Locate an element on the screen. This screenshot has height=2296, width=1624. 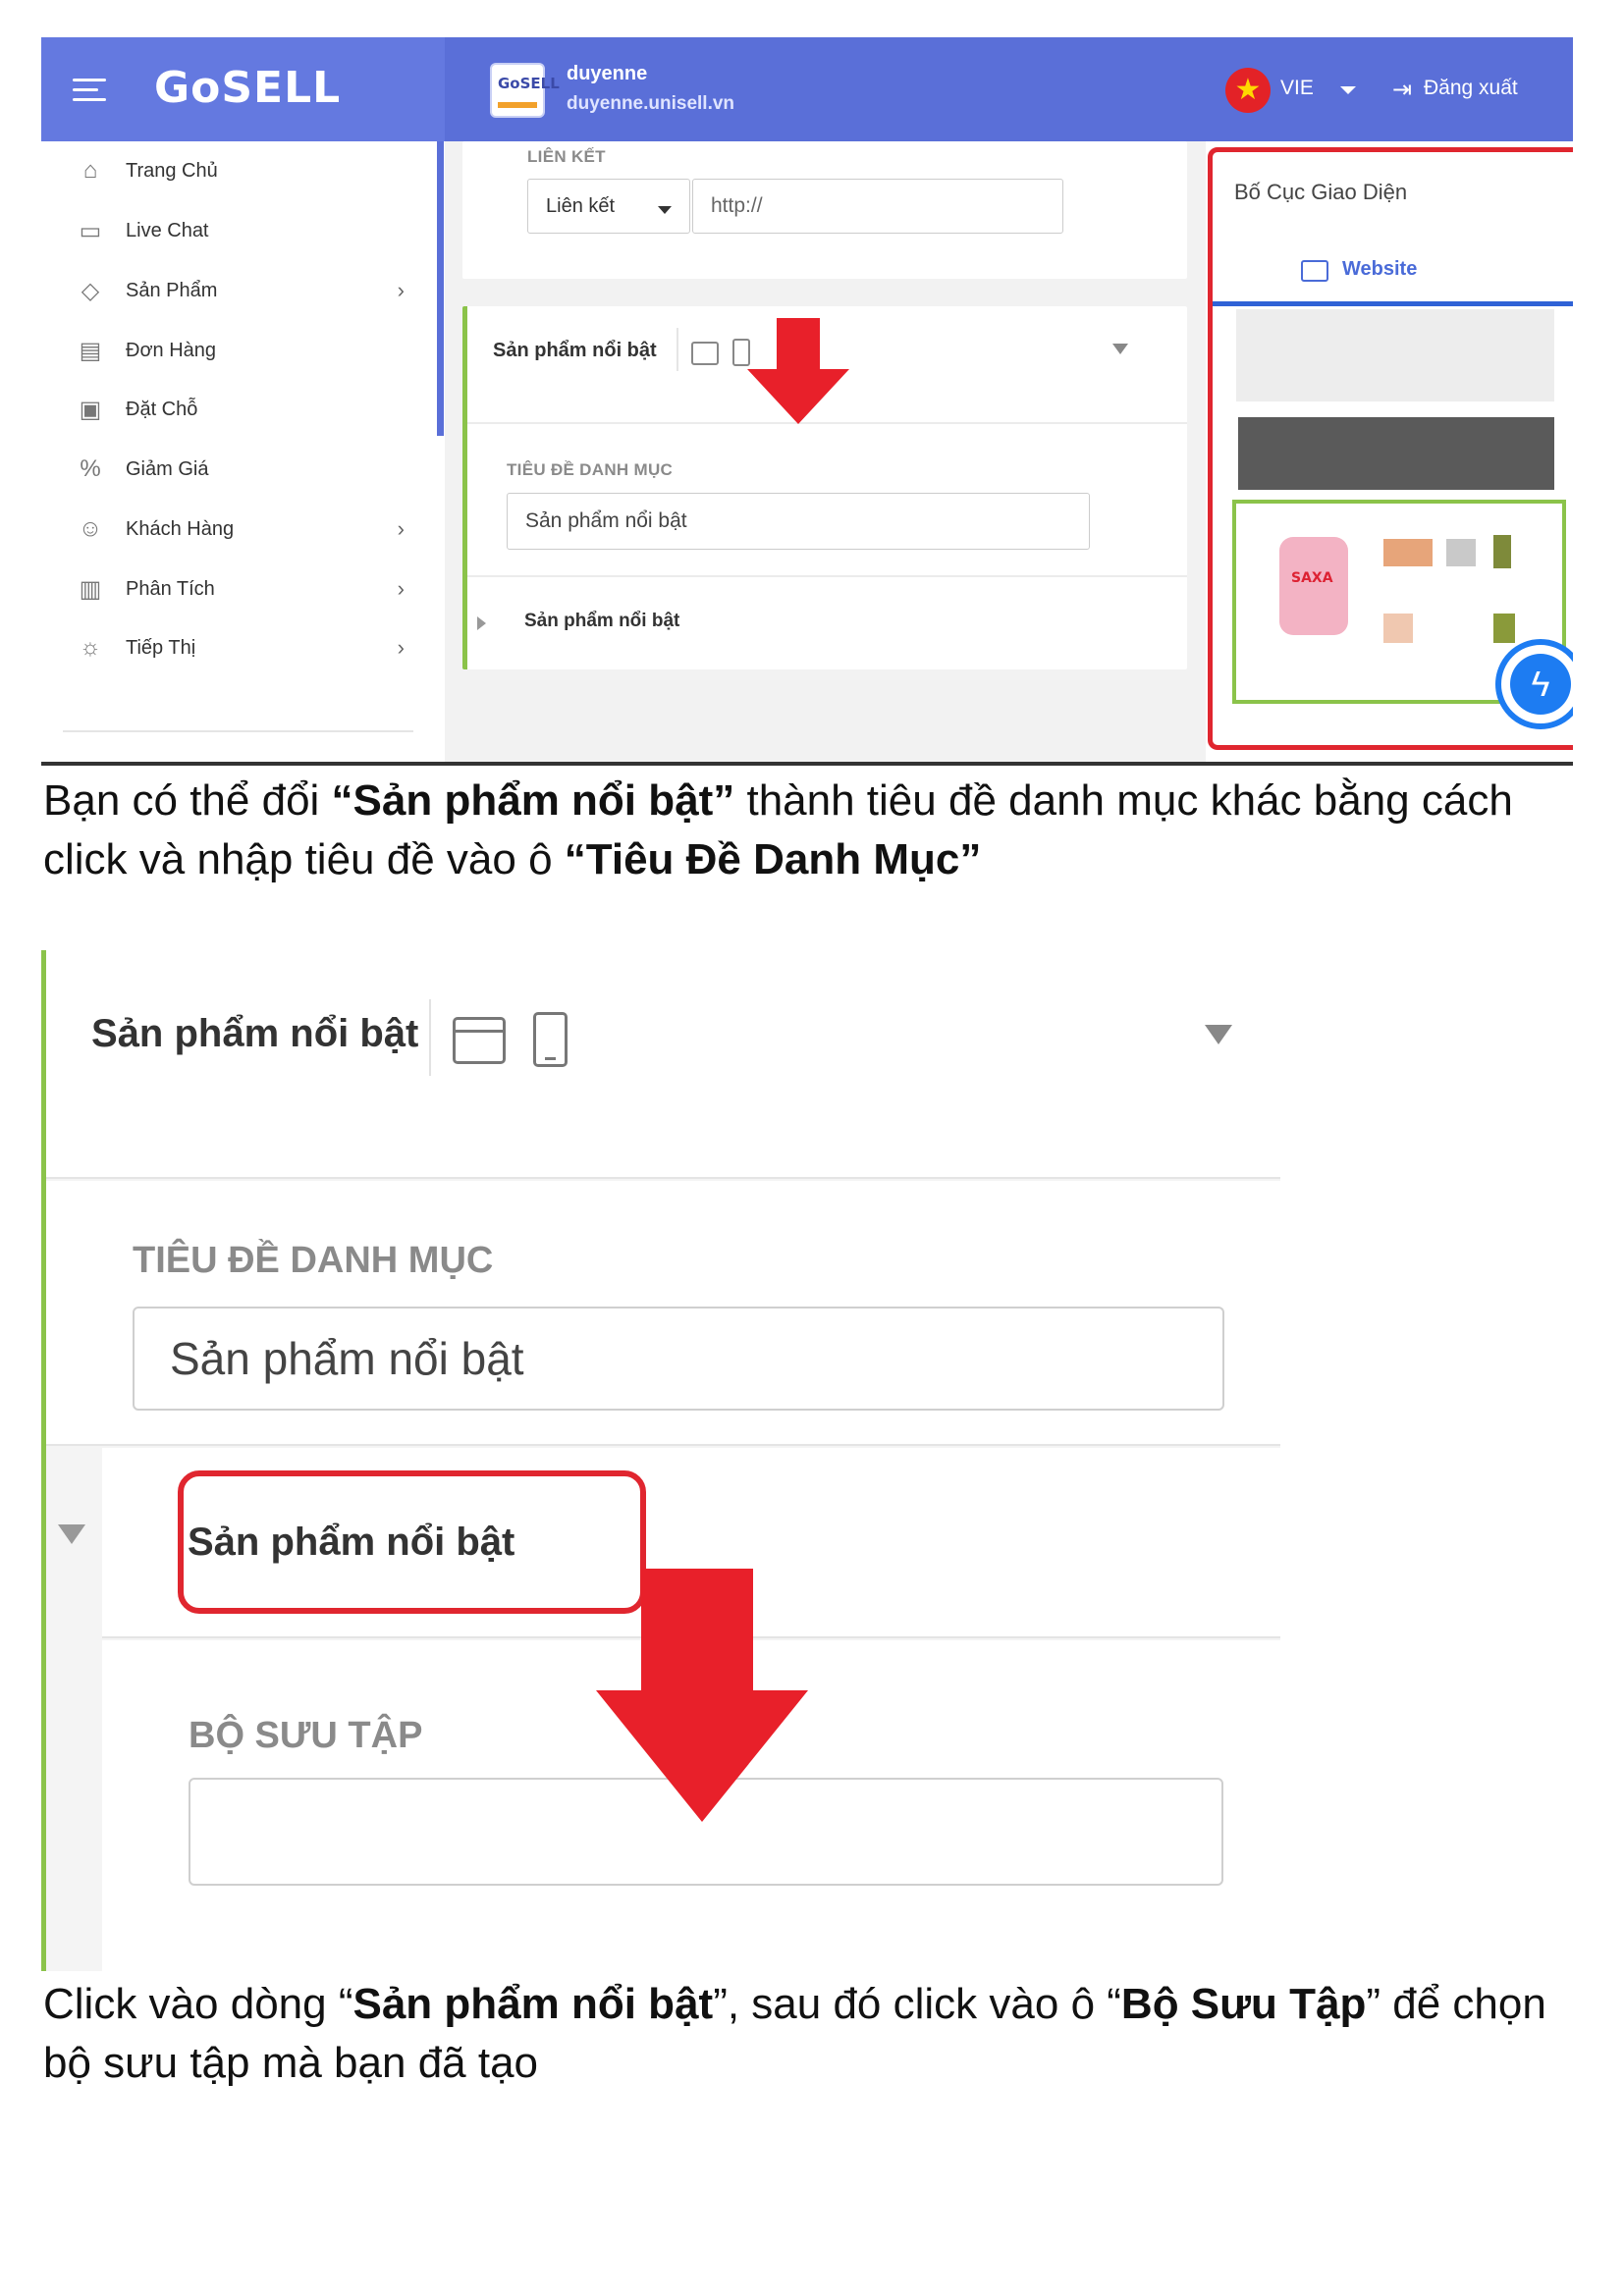
logout-button: Đăng xuất is located at coordinates (1471, 89).